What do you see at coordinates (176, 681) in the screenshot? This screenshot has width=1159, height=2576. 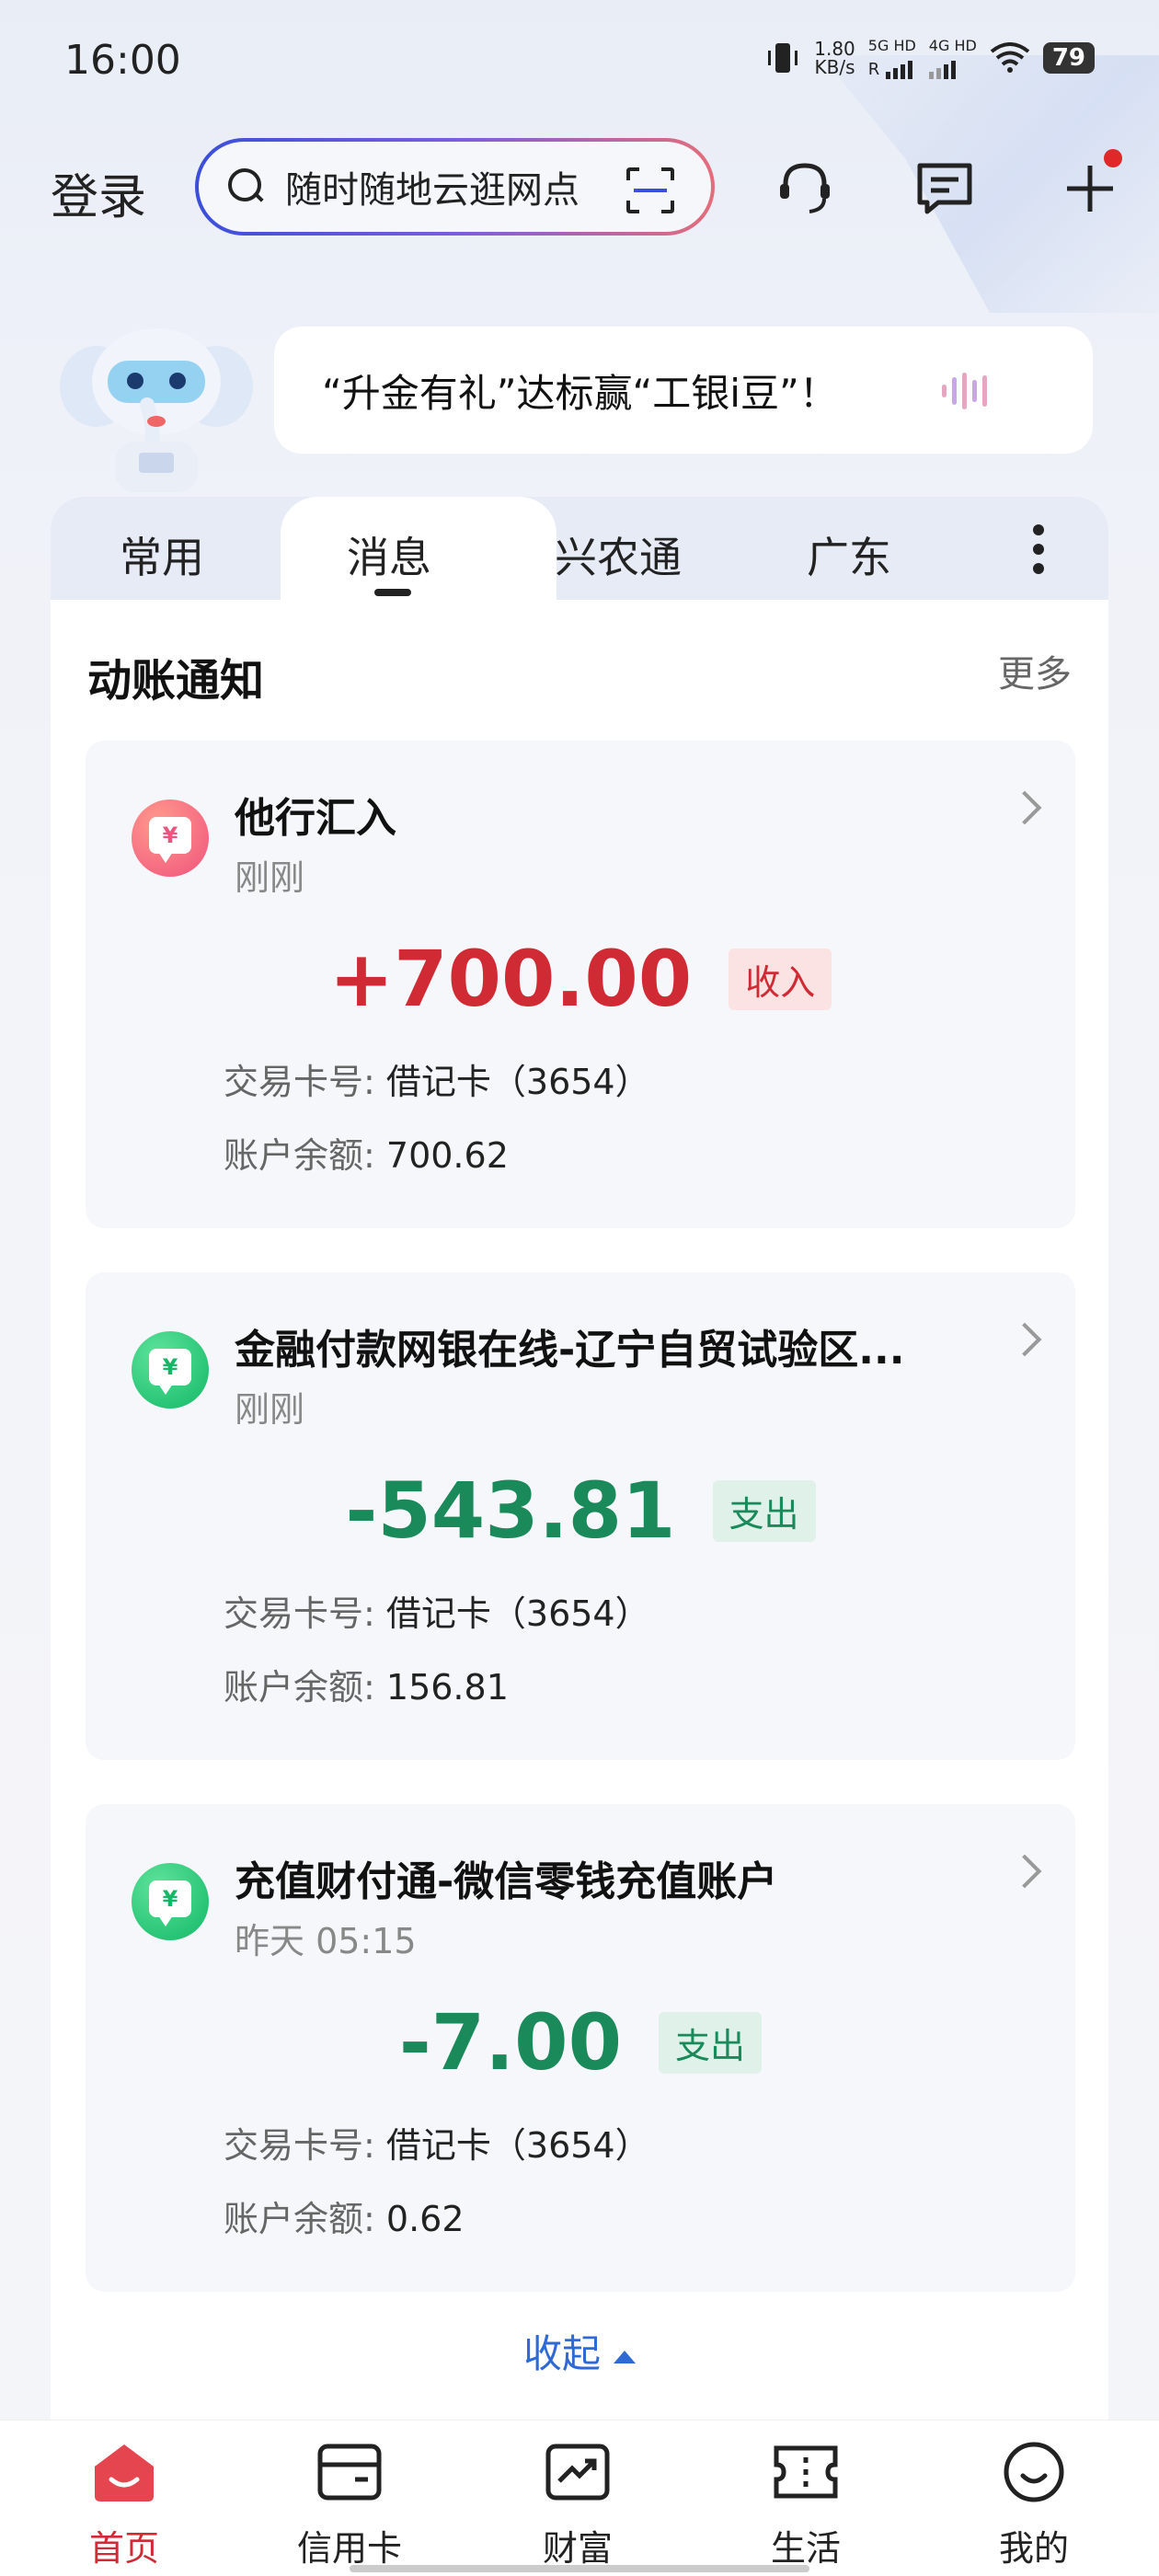 I see `section-title: 动账通知` at bounding box center [176, 681].